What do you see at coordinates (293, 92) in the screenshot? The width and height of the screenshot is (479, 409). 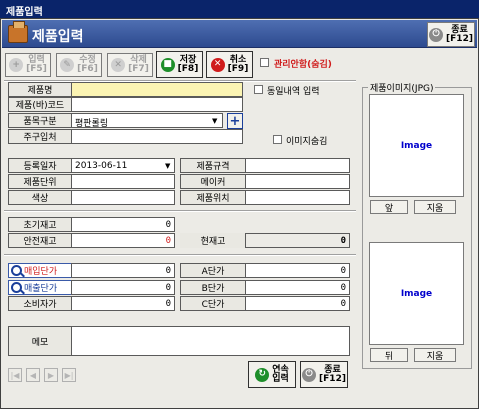 I see `same-history-label: 동일내역 입력` at bounding box center [293, 92].